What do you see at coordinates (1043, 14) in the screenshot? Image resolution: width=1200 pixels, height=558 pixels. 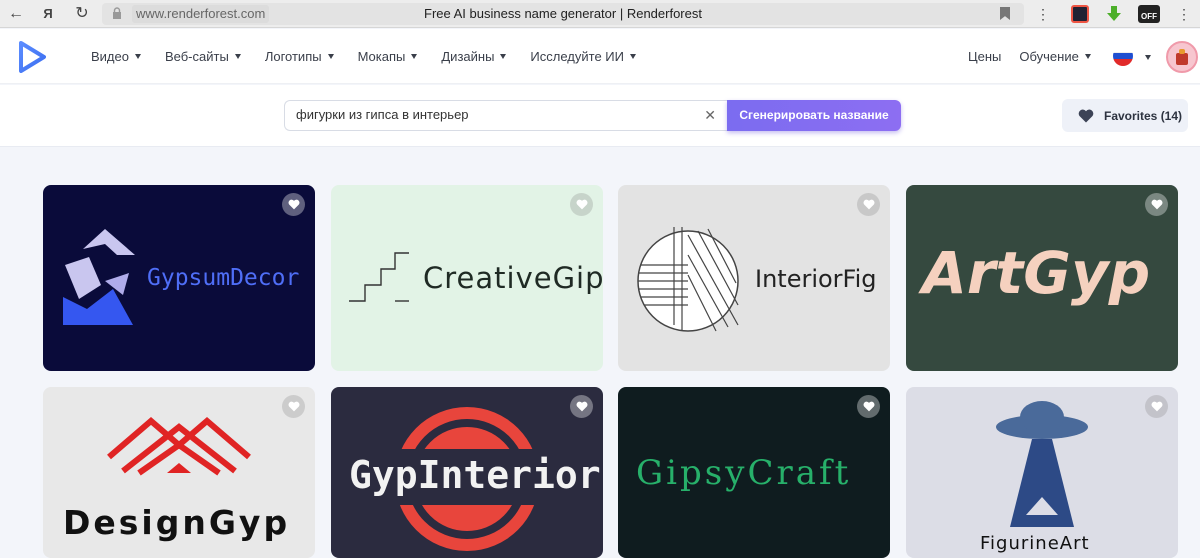 I see `more-icon: ⋮` at bounding box center [1043, 14].